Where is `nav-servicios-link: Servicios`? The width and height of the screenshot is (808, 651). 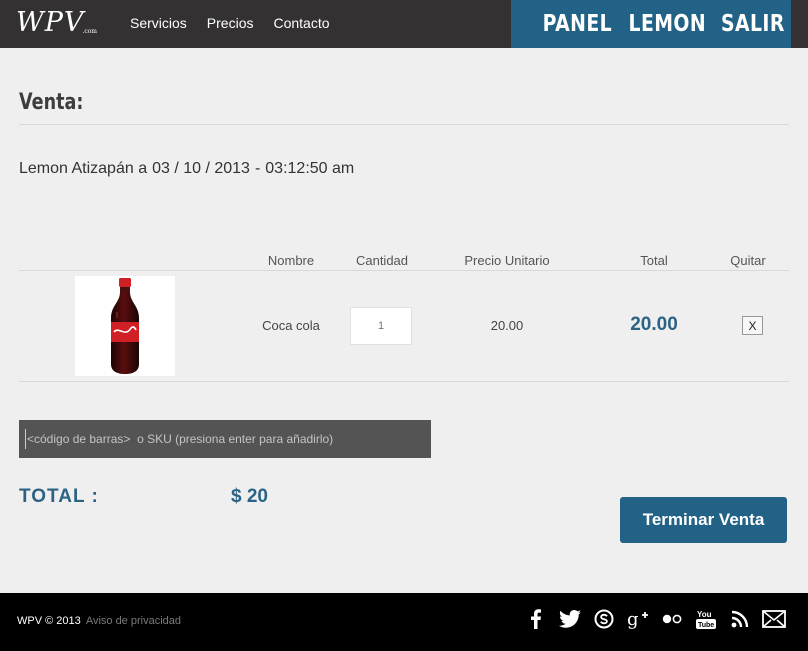
nav-servicios-link: Servicios is located at coordinates (158, 23).